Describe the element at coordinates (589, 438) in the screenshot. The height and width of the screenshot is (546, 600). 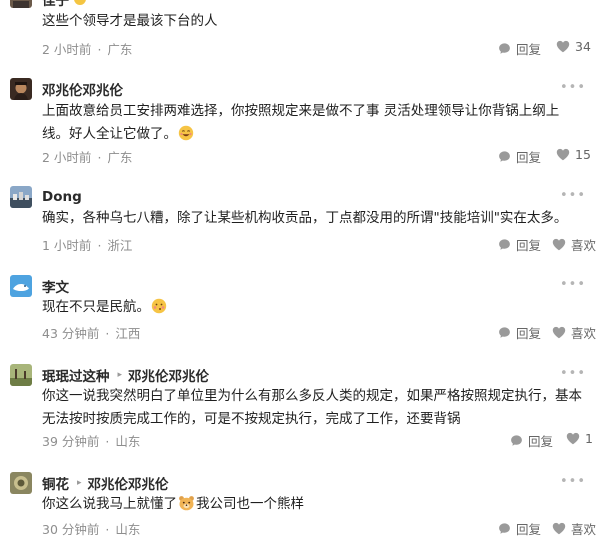
I see `like-count: 1` at that location.